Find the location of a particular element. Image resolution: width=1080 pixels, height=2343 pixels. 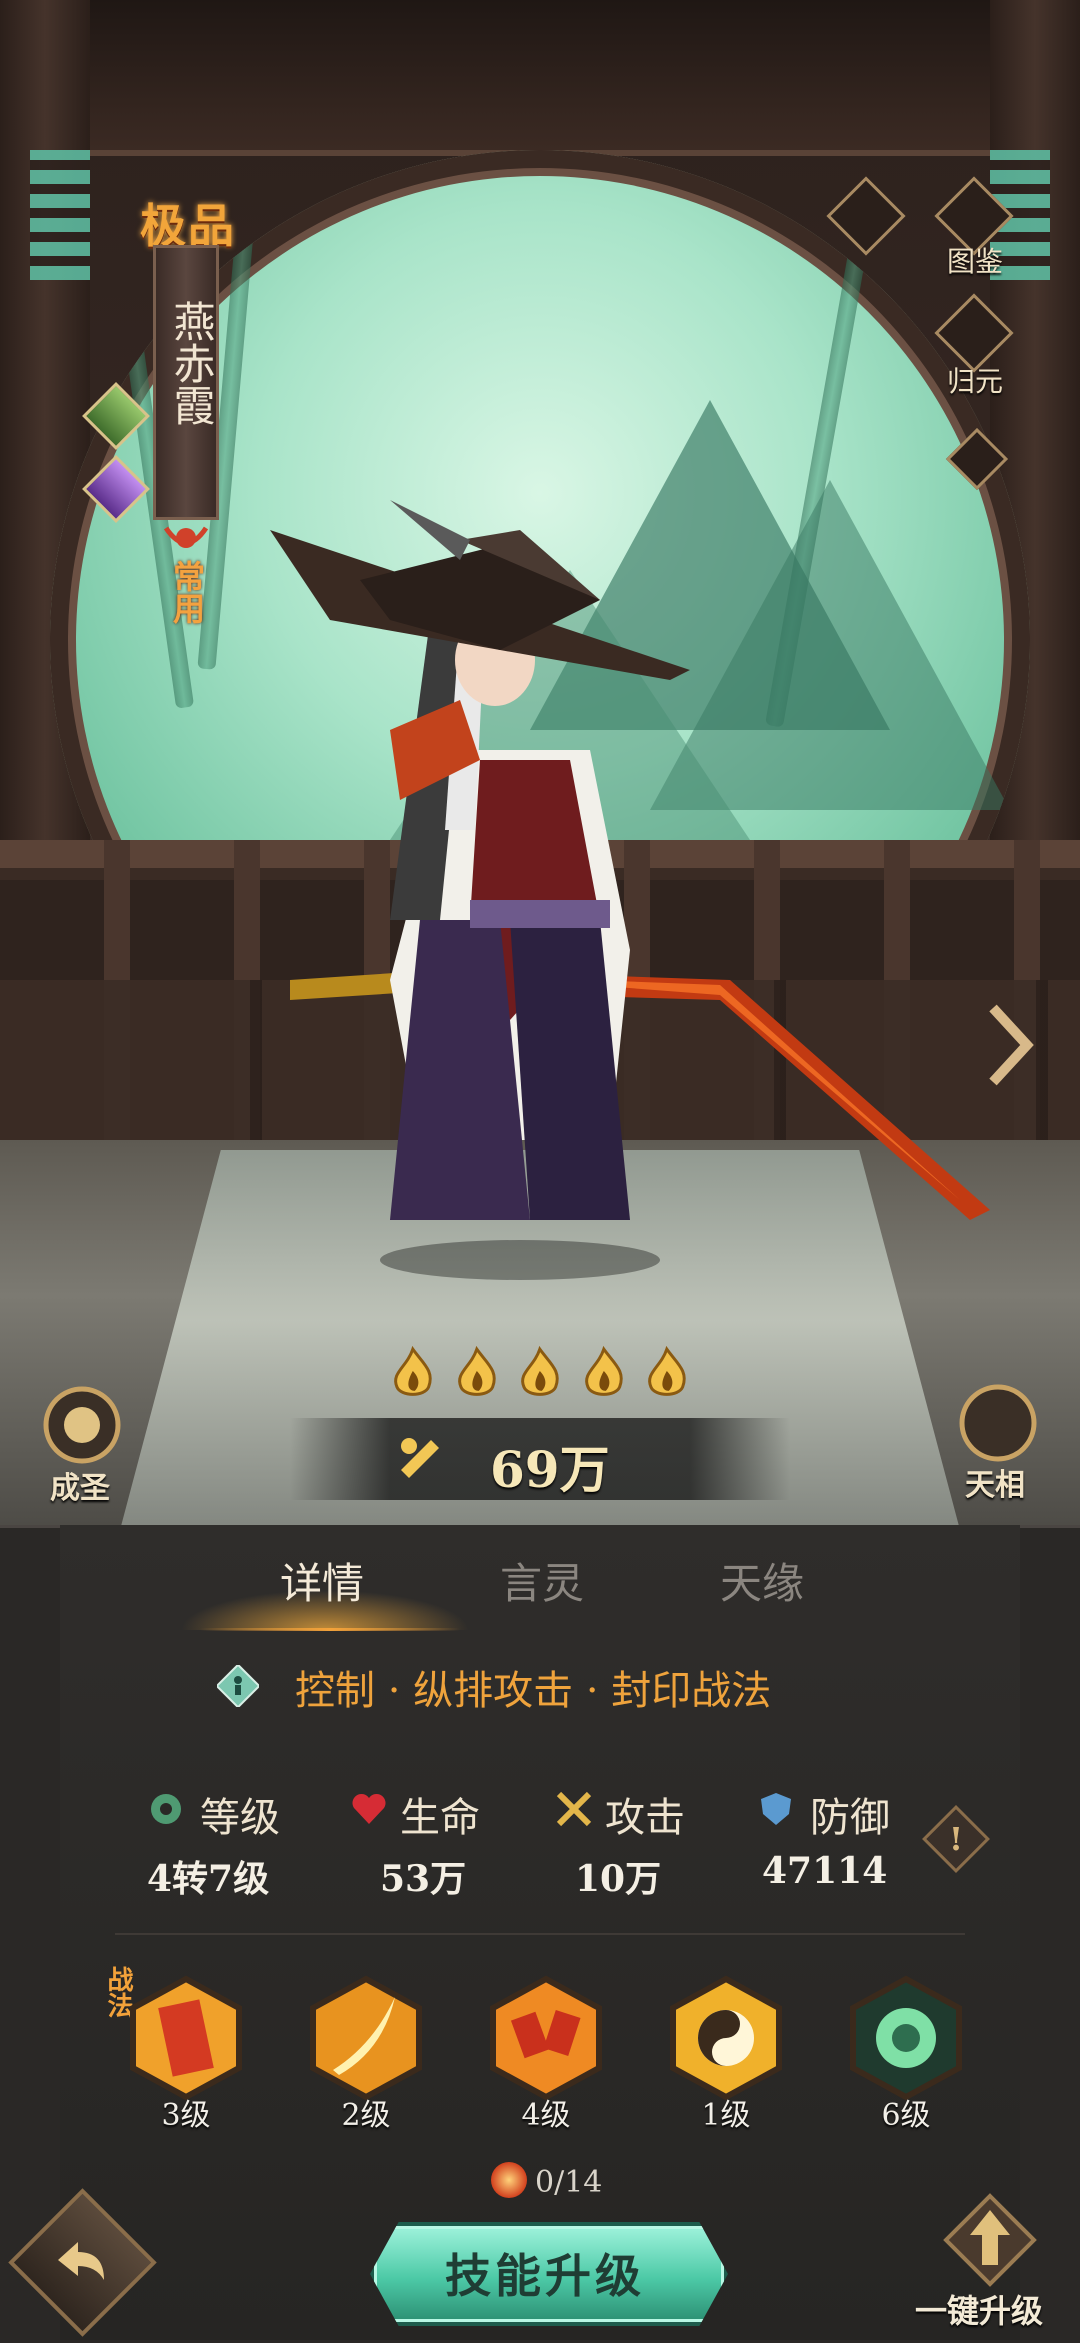

hero-name: 燕赤霞 is located at coordinates (191, 363).